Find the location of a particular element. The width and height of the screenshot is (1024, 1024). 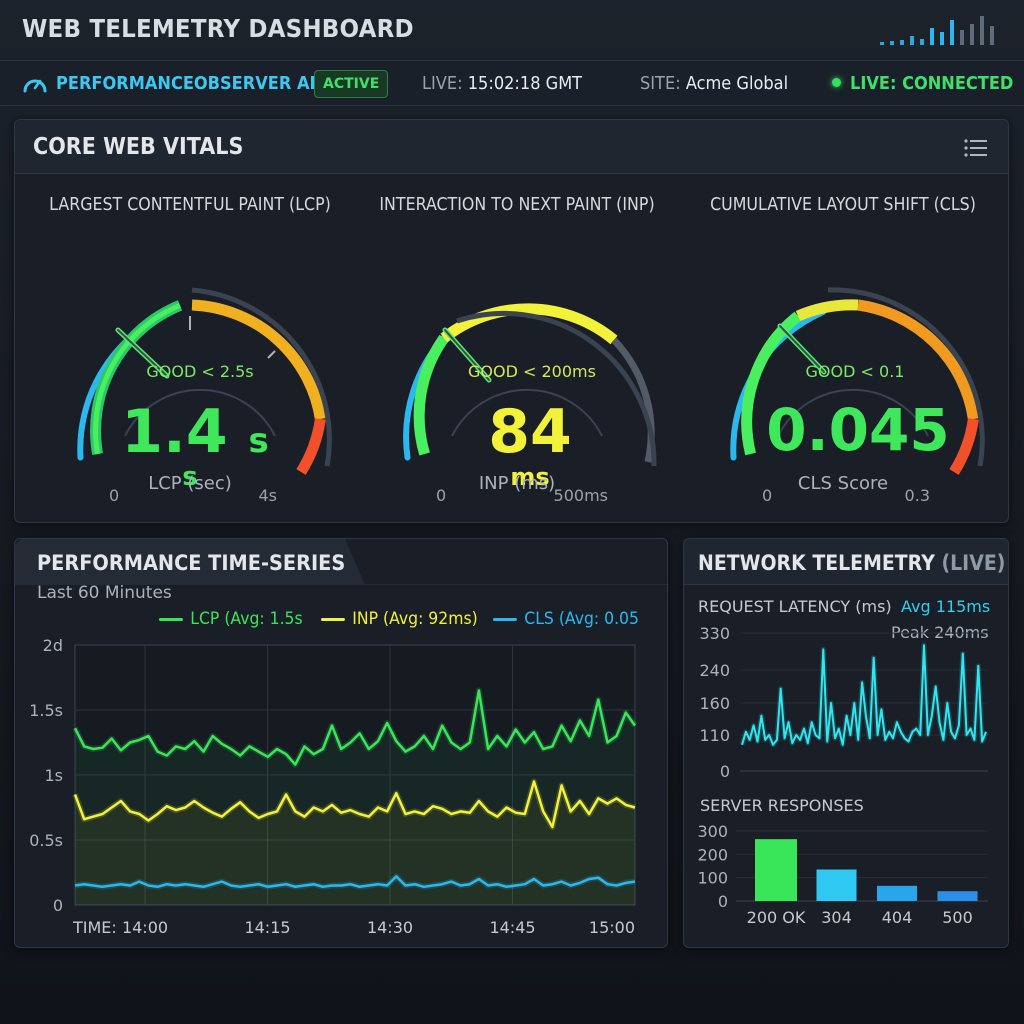

x-tick-label: 14:30 is located at coordinates (390, 927).